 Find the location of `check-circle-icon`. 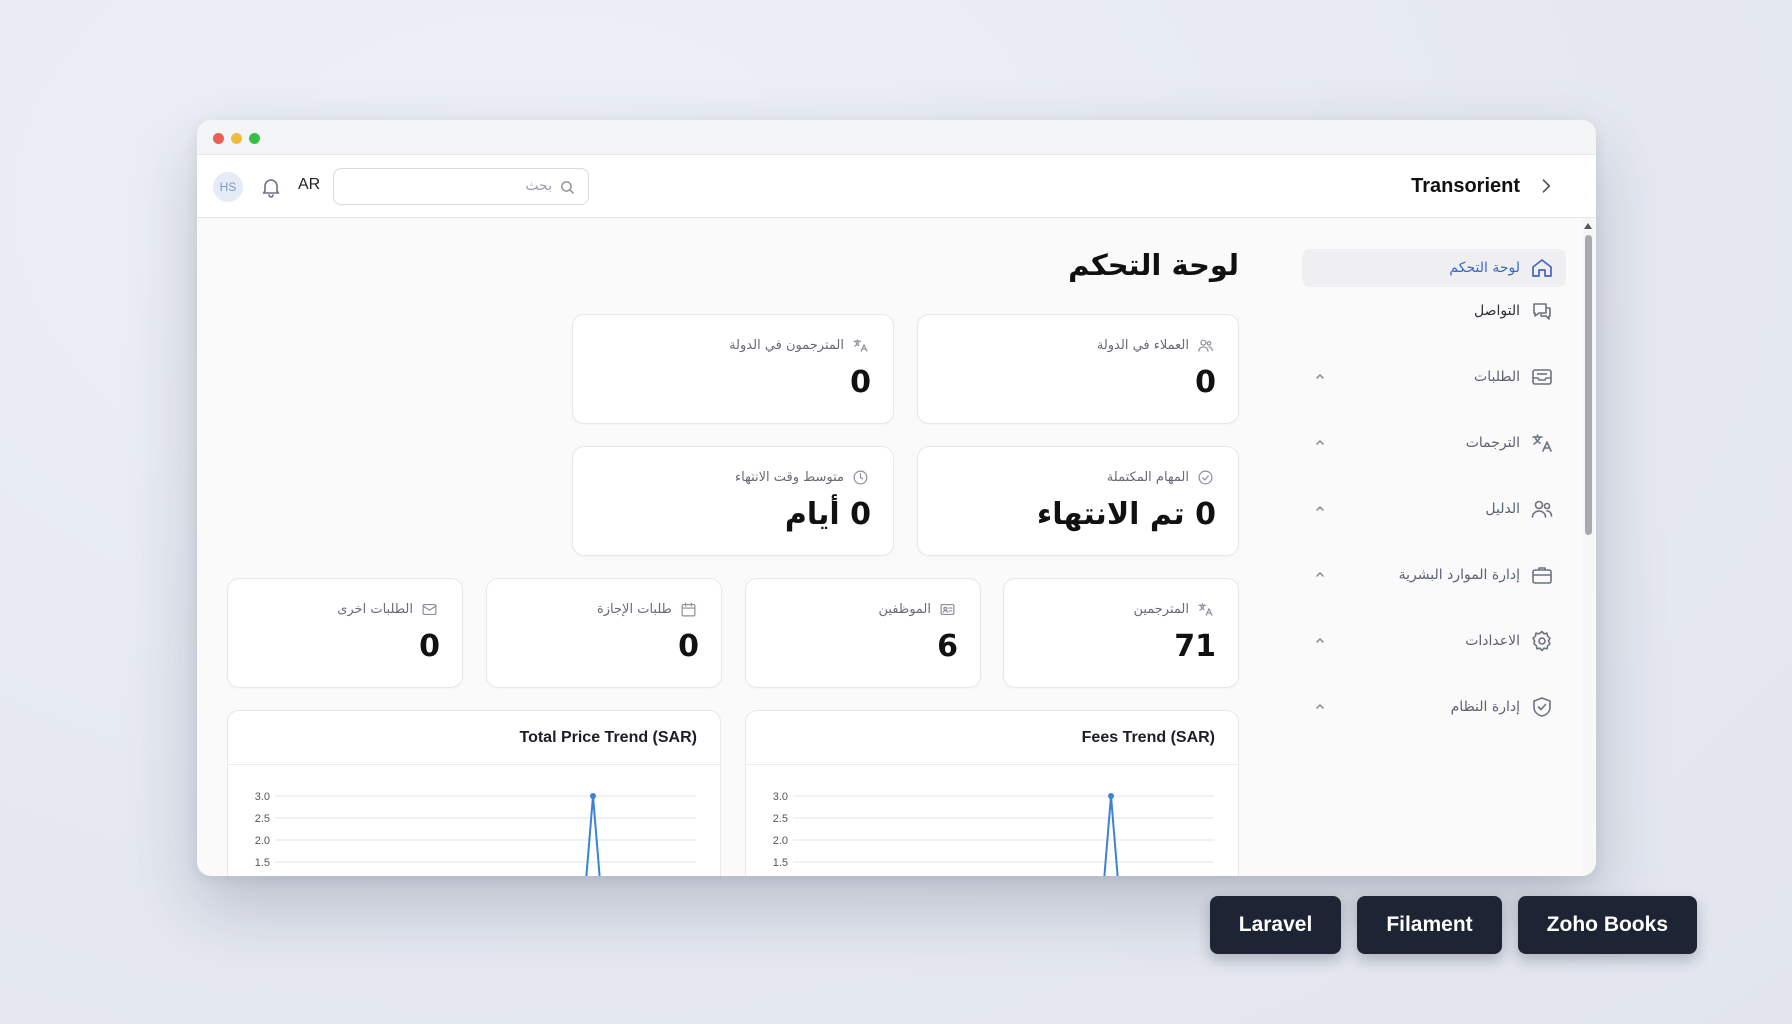

check-circle-icon is located at coordinates (1205, 477).